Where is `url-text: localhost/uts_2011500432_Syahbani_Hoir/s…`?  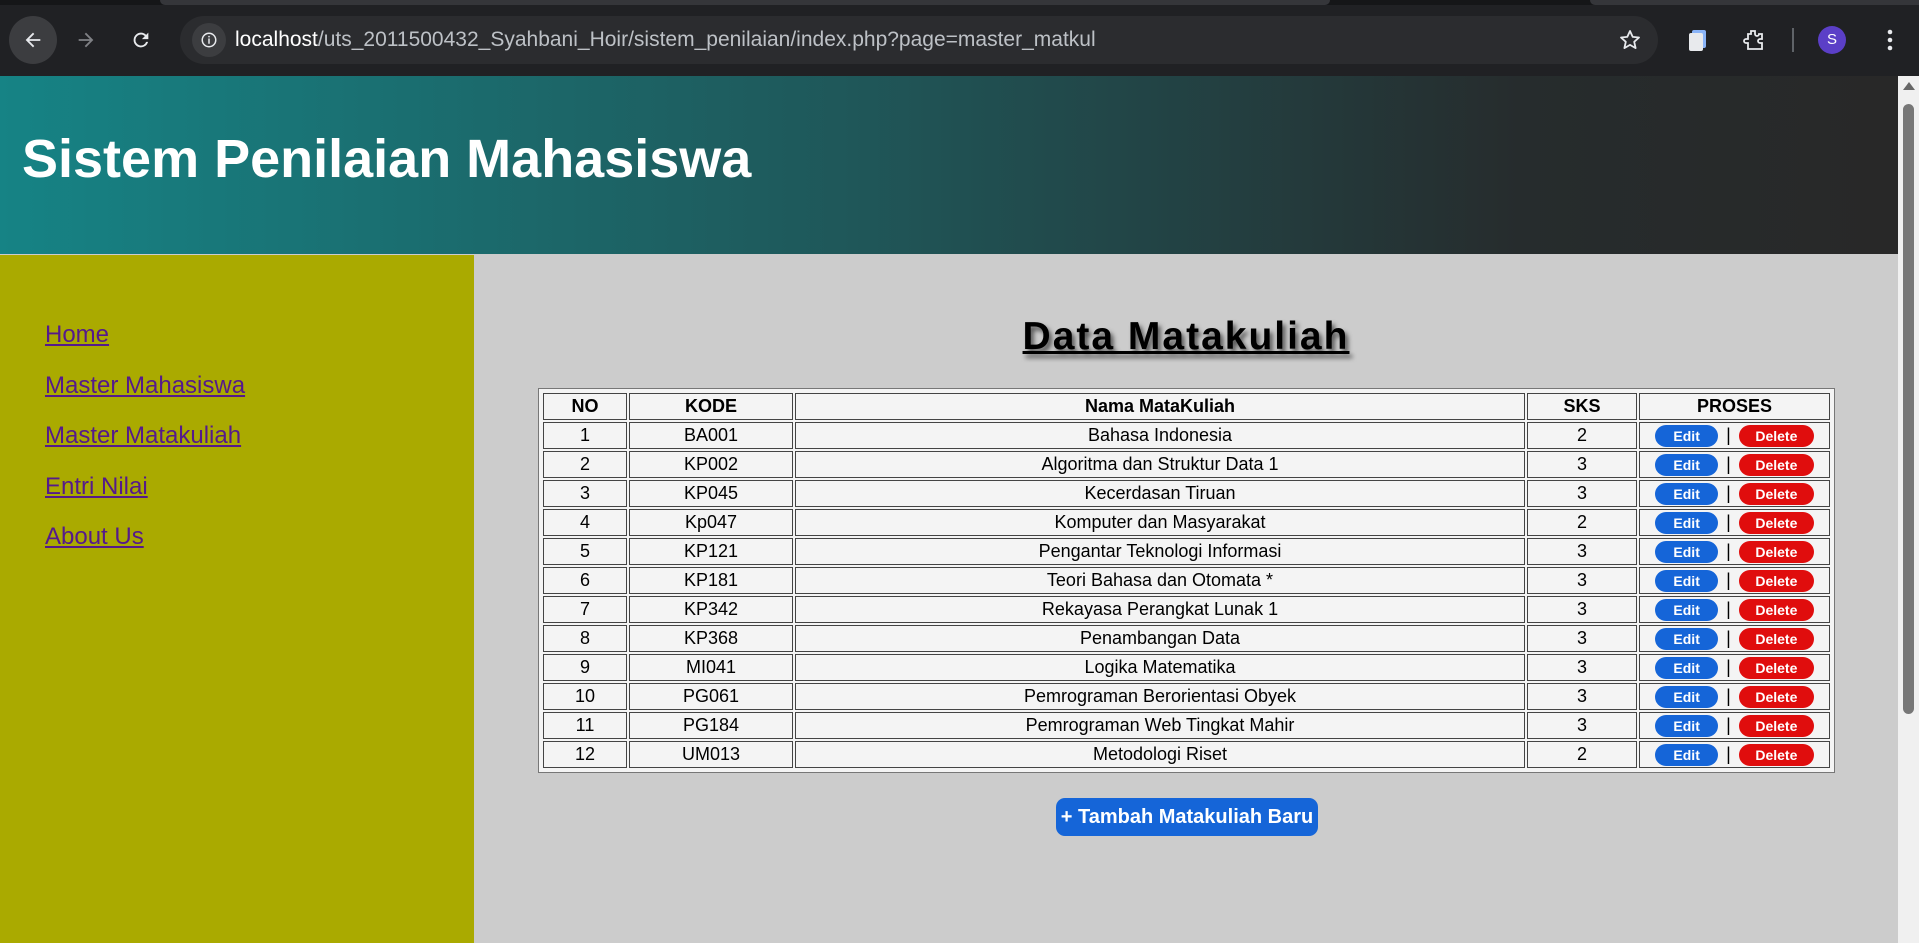 url-text: localhost/uts_2011500432_Syahbani_Hoir/s… is located at coordinates (665, 40).